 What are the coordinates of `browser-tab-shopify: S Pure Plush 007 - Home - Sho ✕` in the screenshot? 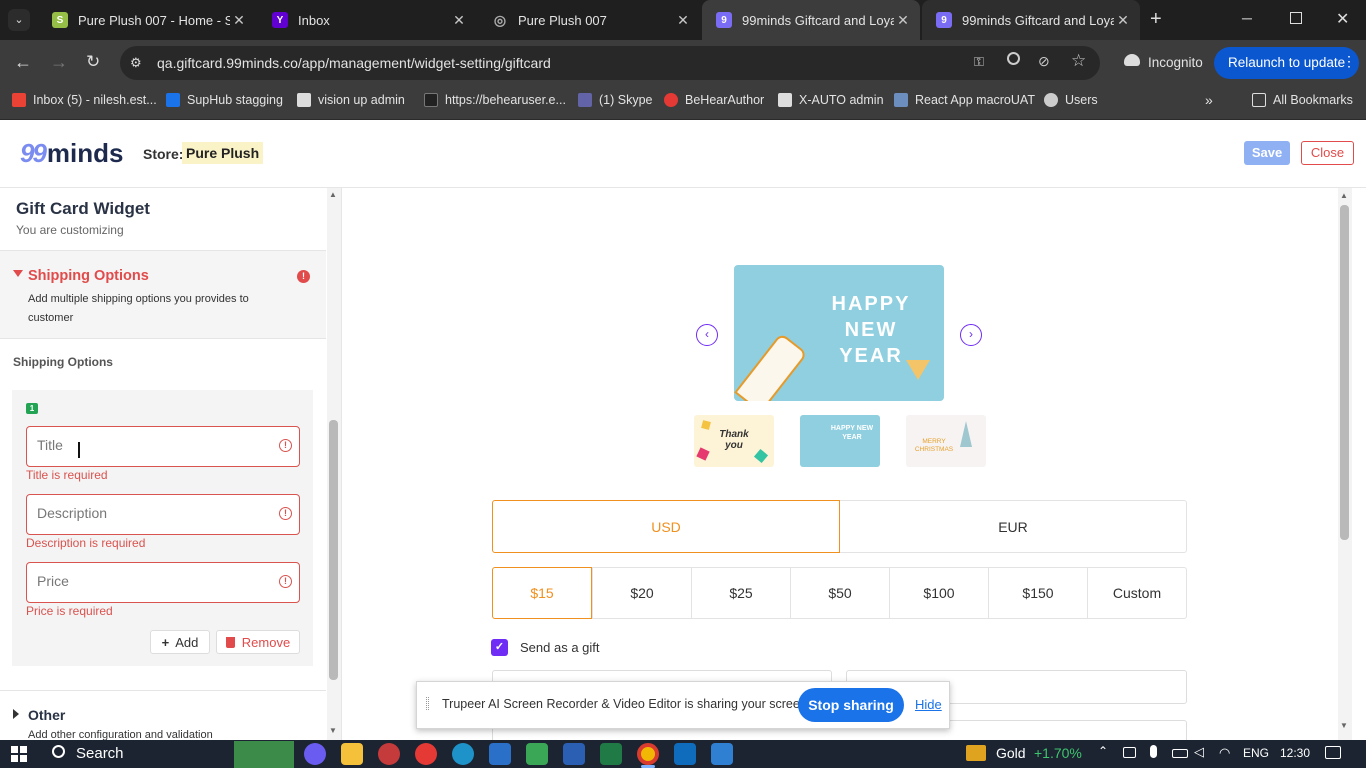 It's located at (147, 20).